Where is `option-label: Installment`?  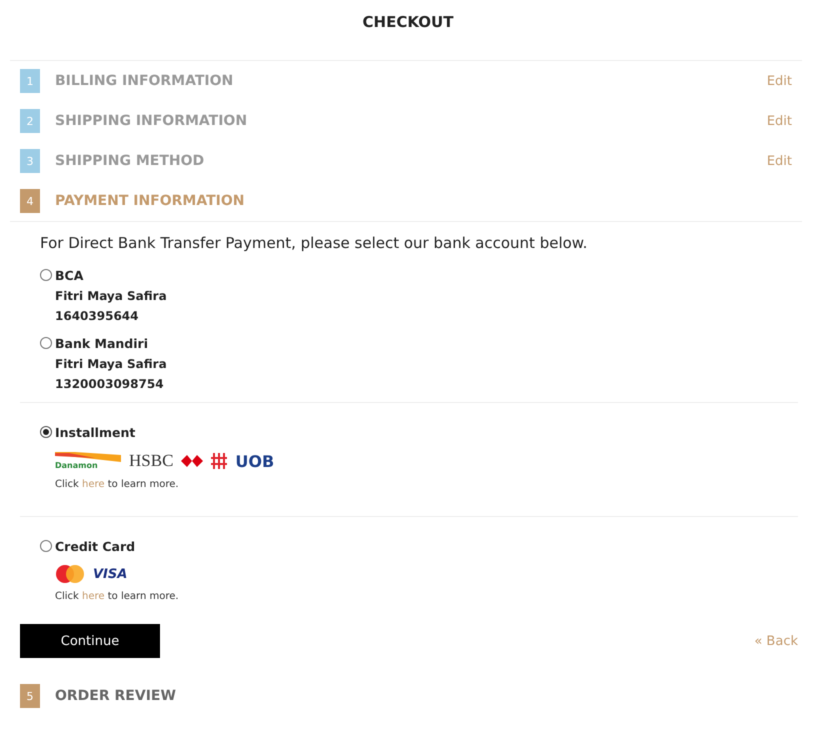
option-label: Installment is located at coordinates (95, 433).